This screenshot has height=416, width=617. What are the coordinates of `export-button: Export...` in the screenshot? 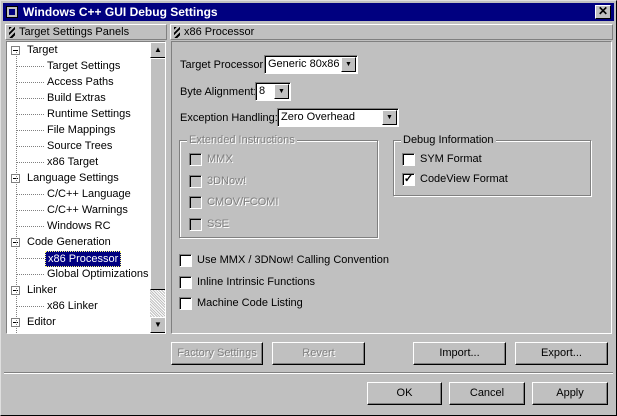 It's located at (561, 353).